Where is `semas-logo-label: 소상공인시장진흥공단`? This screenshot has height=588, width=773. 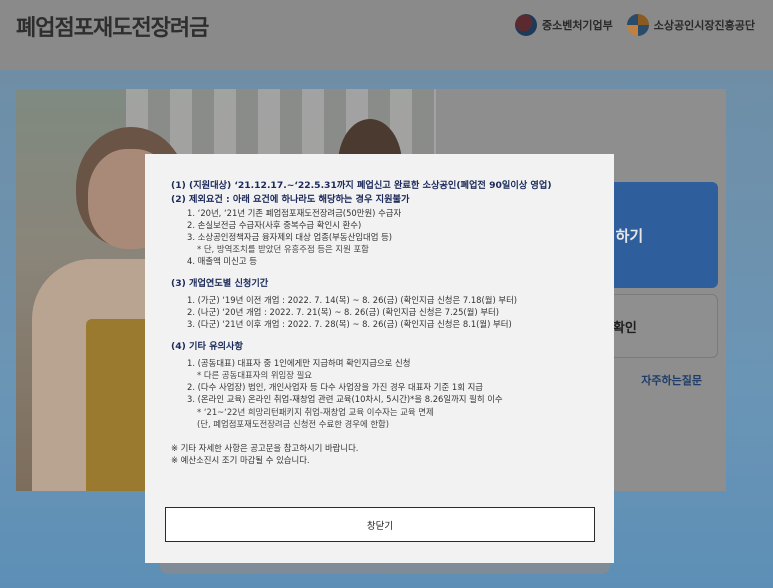
semas-logo-label: 소상공인시장진흥공단 is located at coordinates (704, 25).